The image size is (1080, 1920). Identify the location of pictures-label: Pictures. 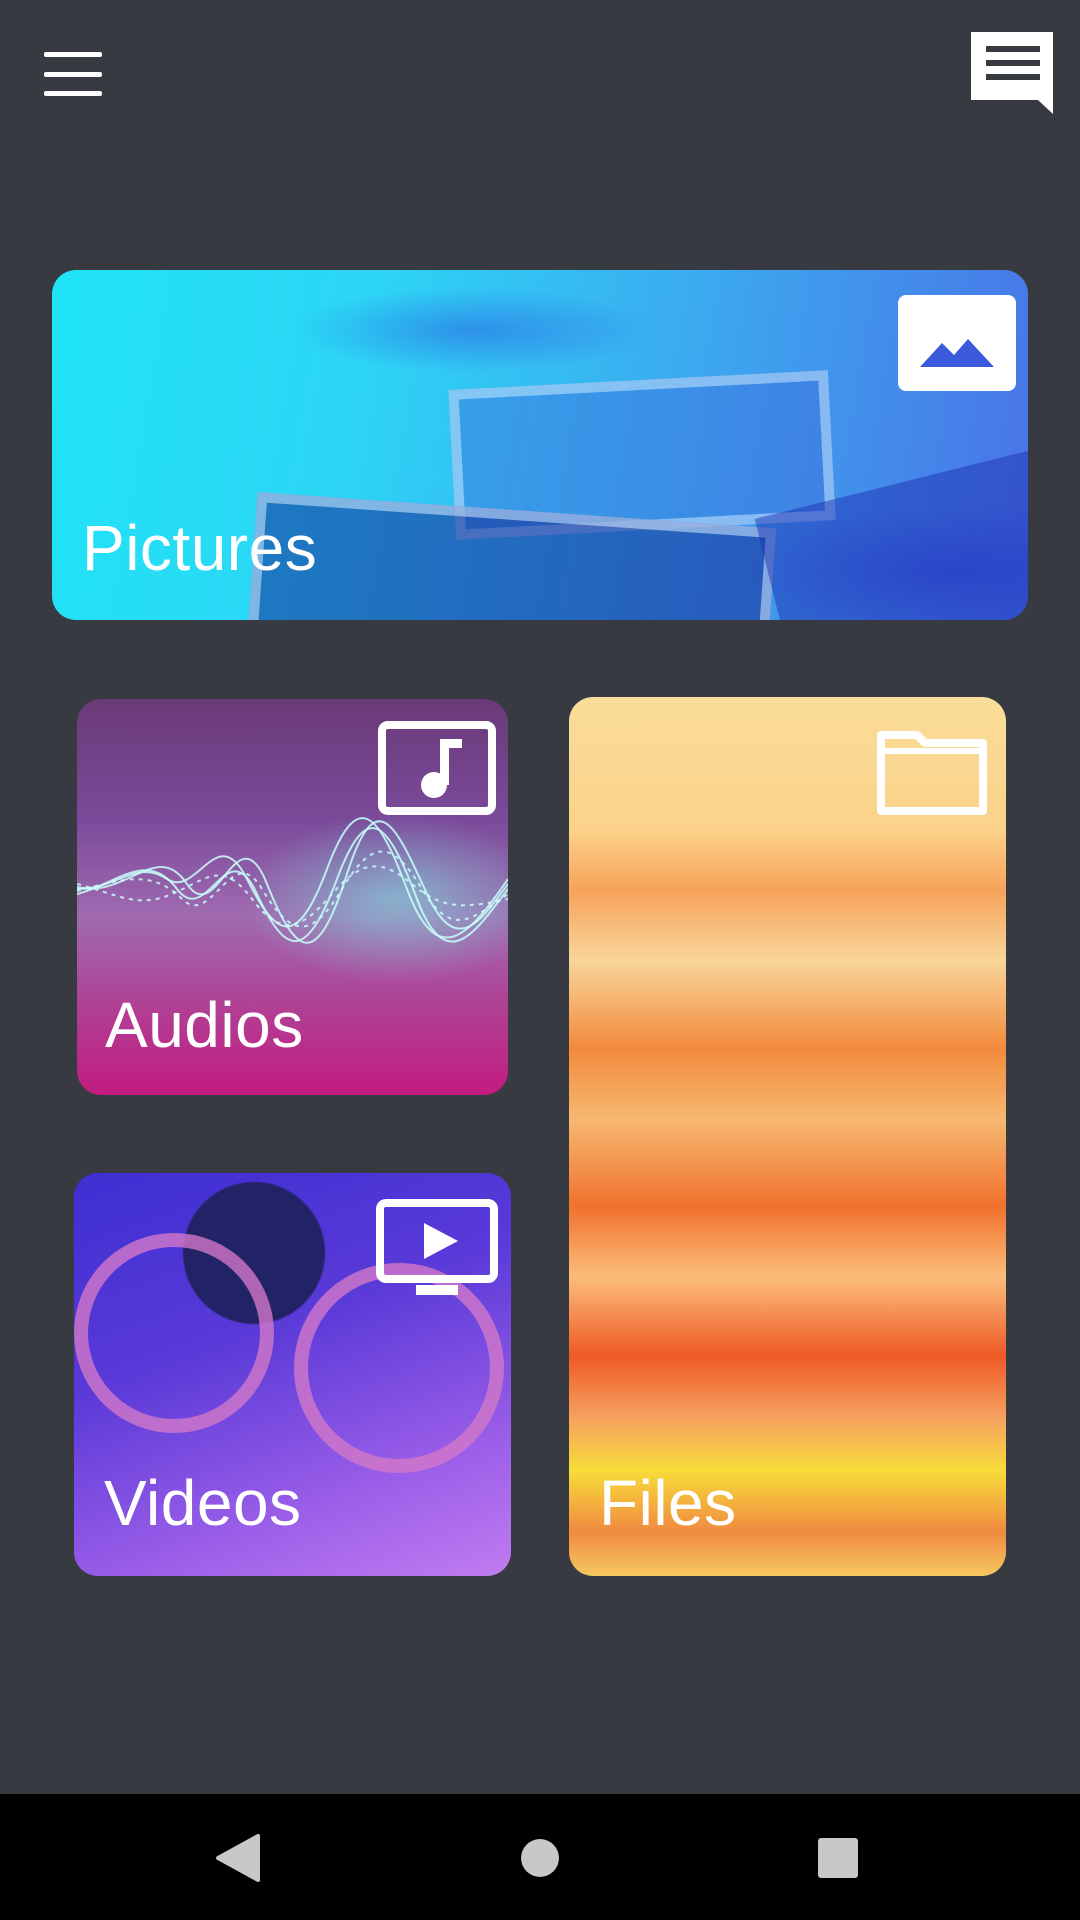
(200, 548).